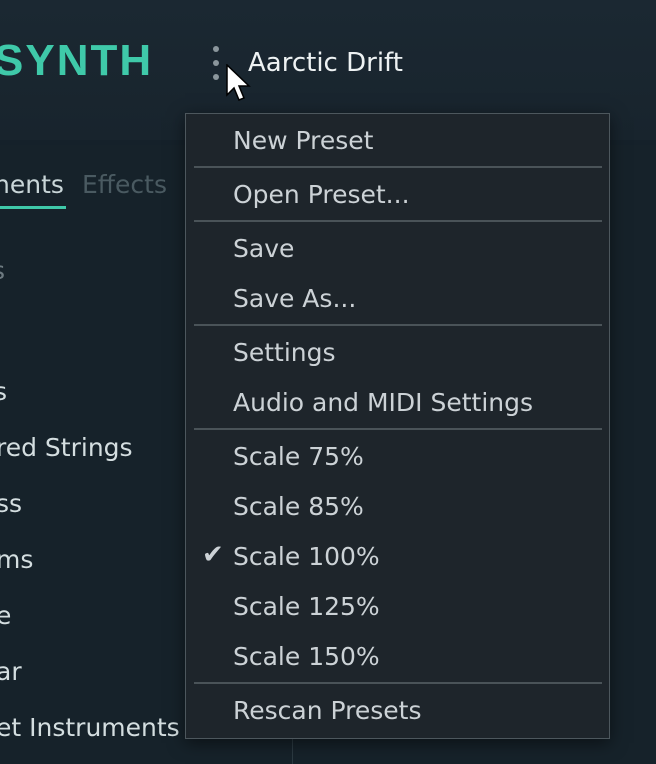 The height and width of the screenshot is (764, 656). I want to click on menu-item-settings: Settings, so click(284, 352).